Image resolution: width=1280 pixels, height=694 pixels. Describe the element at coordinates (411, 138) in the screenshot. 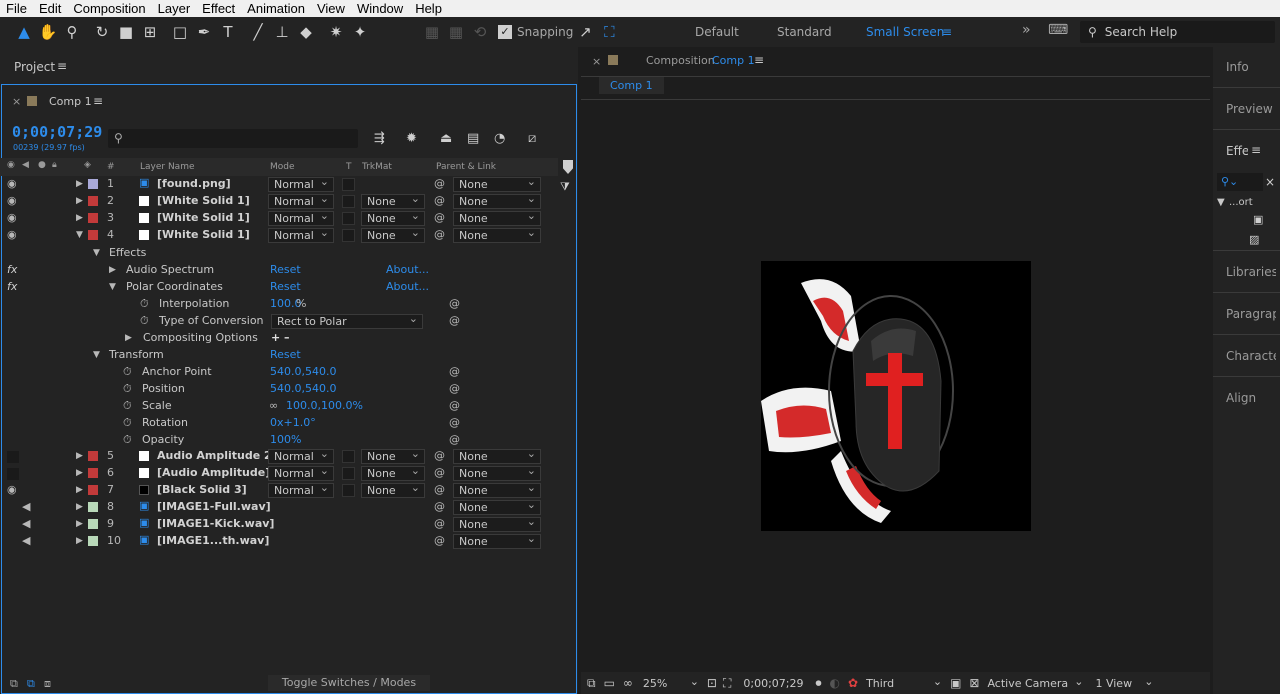

I see `draft-3d-icon: ✹` at that location.